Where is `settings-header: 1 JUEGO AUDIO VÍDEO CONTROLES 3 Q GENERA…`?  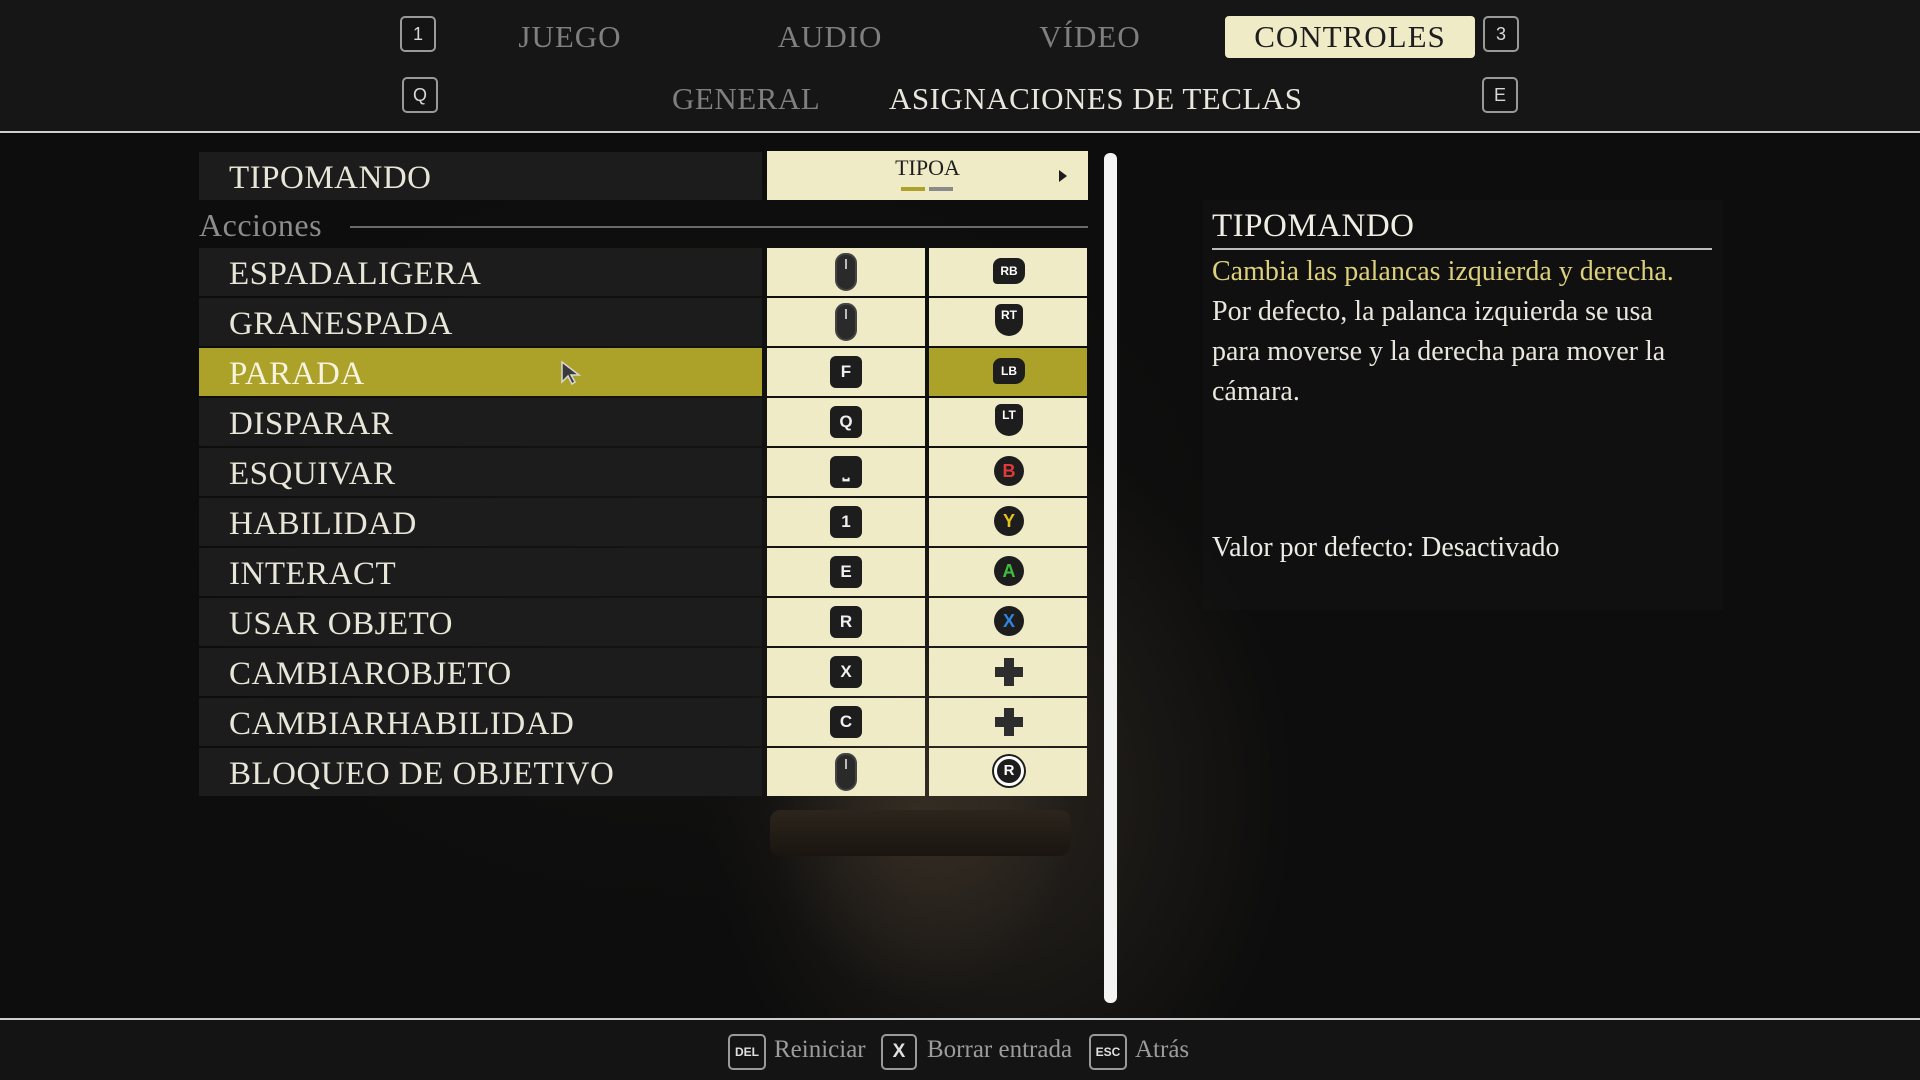 settings-header: 1 JUEGO AUDIO VÍDEO CONTROLES 3 Q GENERA… is located at coordinates (960, 66).